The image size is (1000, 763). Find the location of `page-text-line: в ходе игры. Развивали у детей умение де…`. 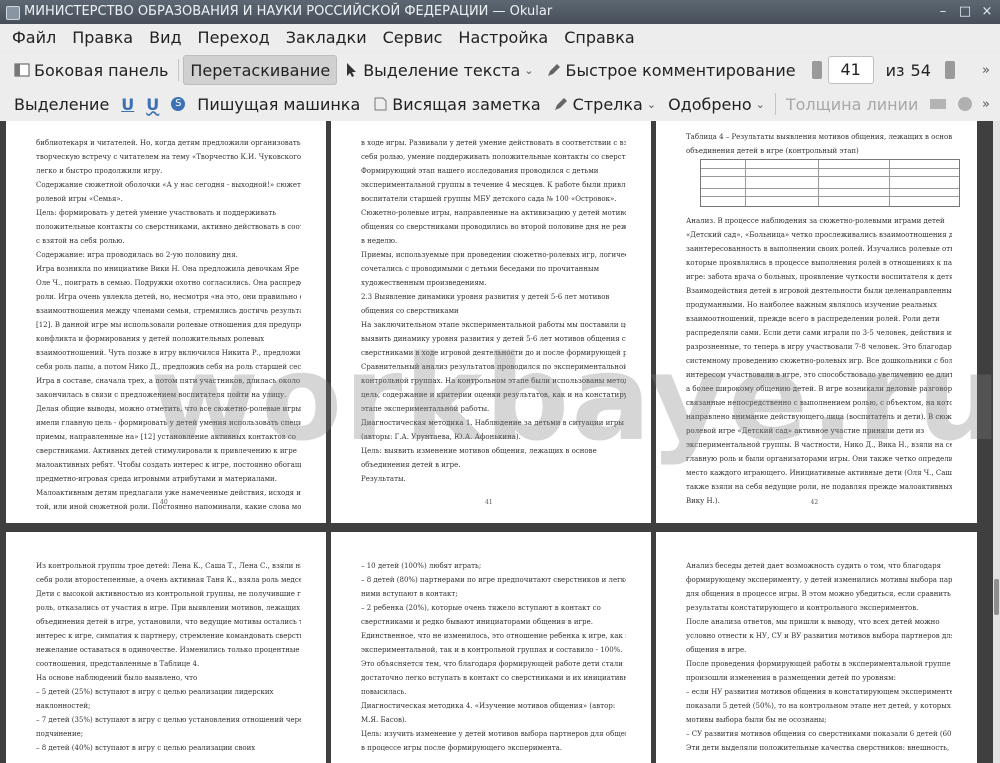

page-text-line: в ходе игры. Развивали у детей умение де… is located at coordinates (493, 143).